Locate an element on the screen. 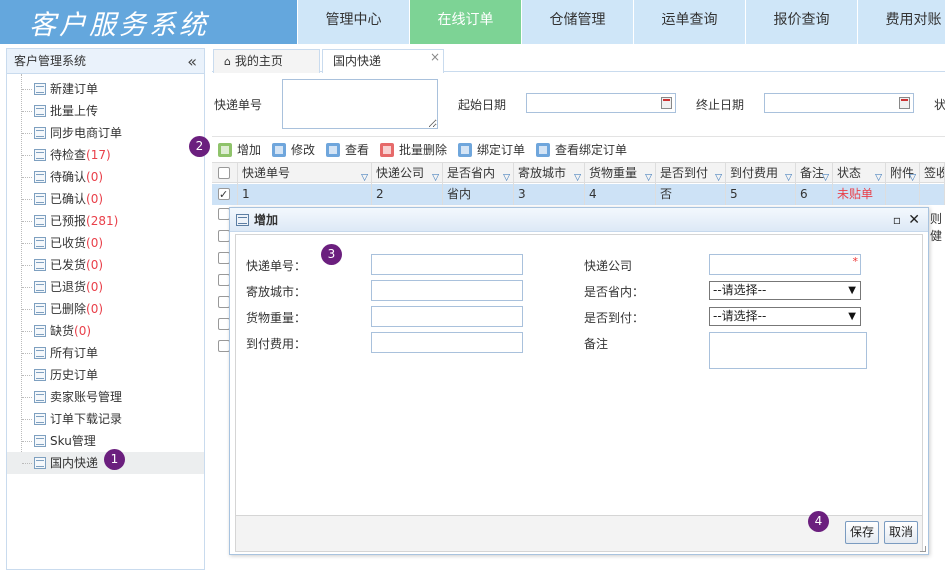 Image resolution: width=945 pixels, height=570 pixels. view-button: 查看 is located at coordinates (347, 150).